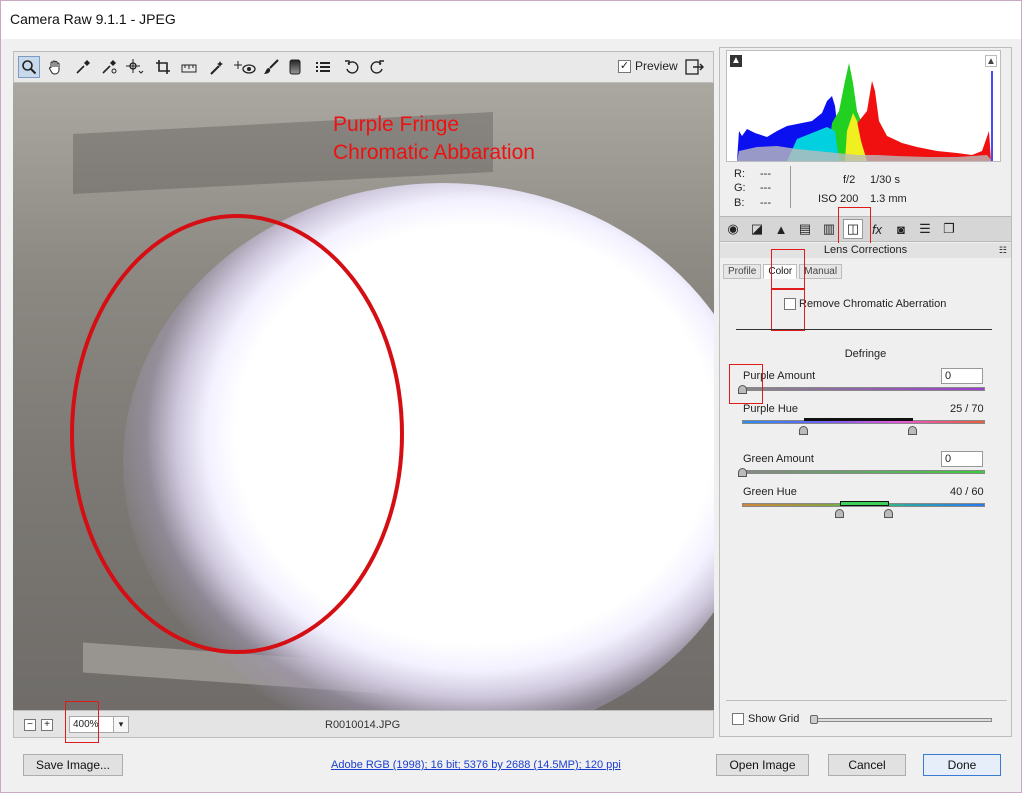  Describe the element at coordinates (82, 722) in the screenshot. I see `annotation-box-zoom` at that location.